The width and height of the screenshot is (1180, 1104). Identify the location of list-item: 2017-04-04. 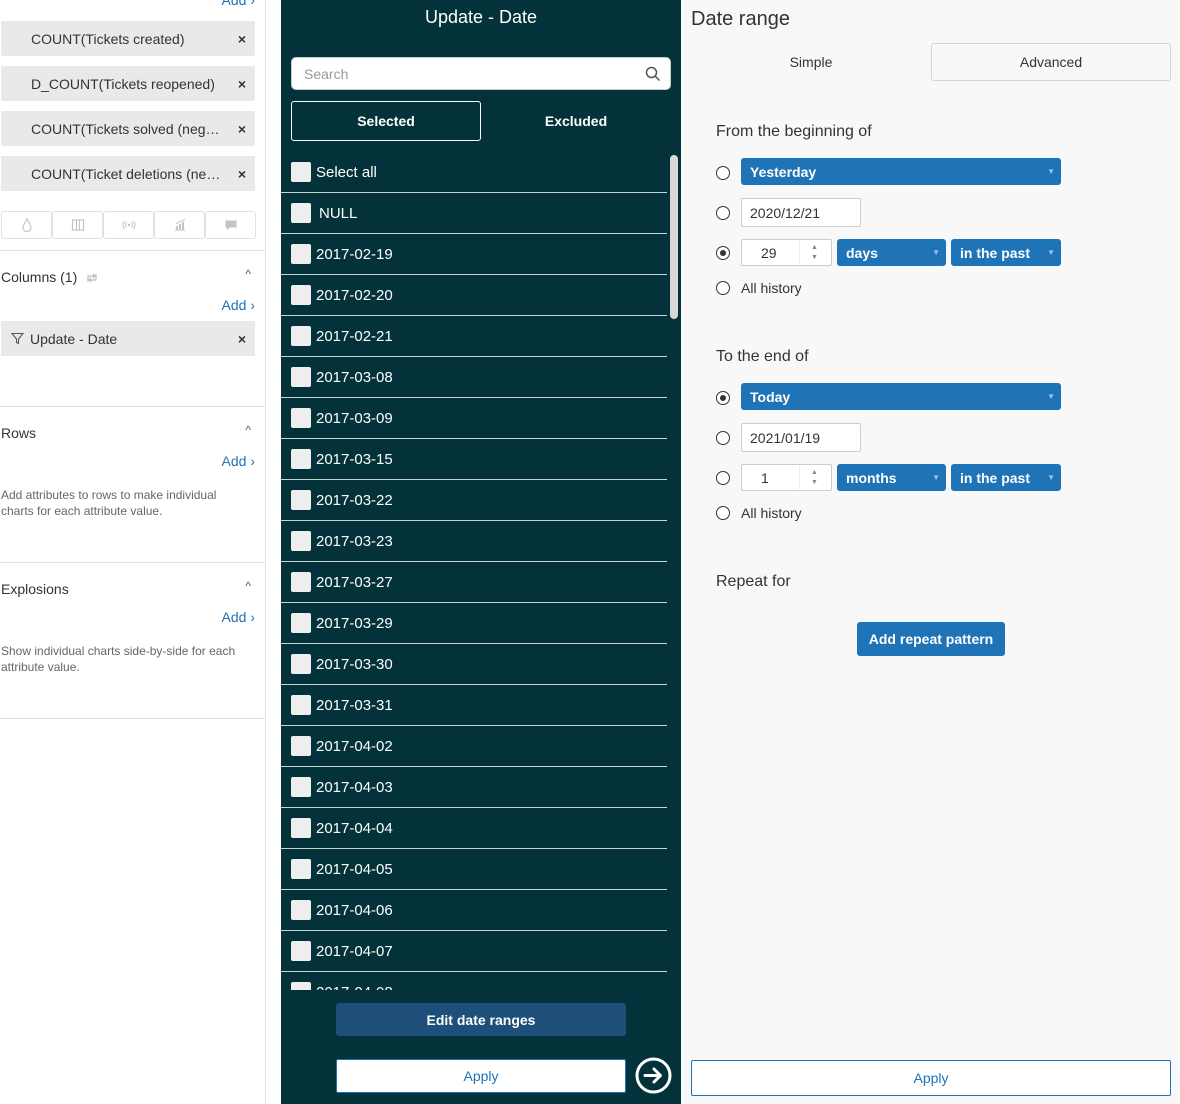
(474, 828).